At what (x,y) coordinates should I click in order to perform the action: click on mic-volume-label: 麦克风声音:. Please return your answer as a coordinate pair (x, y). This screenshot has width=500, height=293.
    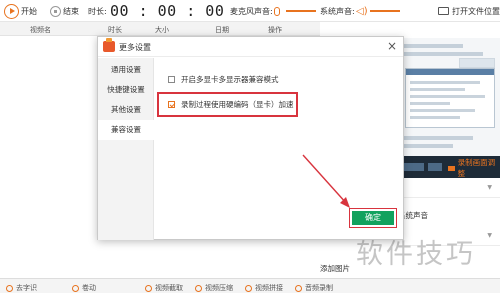
    Looking at the image, I should click on (251, 11).